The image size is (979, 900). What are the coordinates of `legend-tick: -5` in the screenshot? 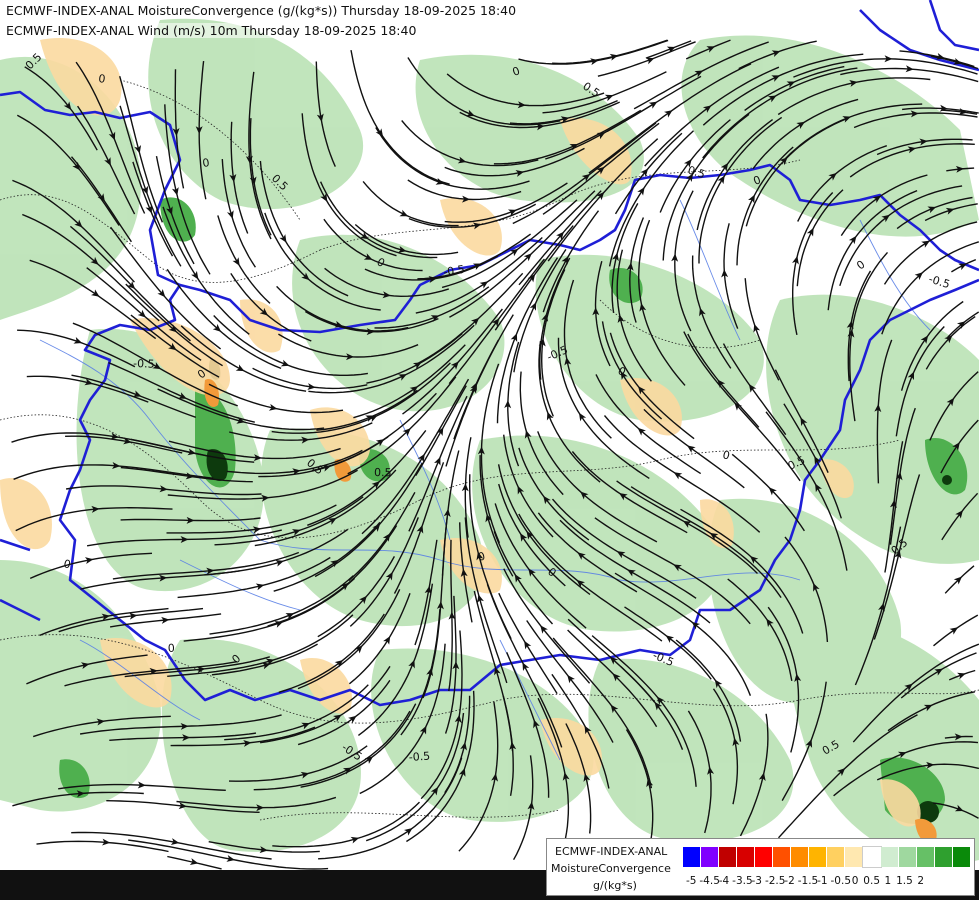 It's located at (691, 881).